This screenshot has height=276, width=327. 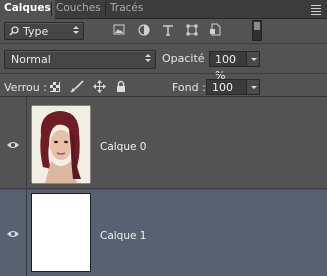 What do you see at coordinates (226, 94) in the screenshot?
I see `fill-input: 100 %` at bounding box center [226, 94].